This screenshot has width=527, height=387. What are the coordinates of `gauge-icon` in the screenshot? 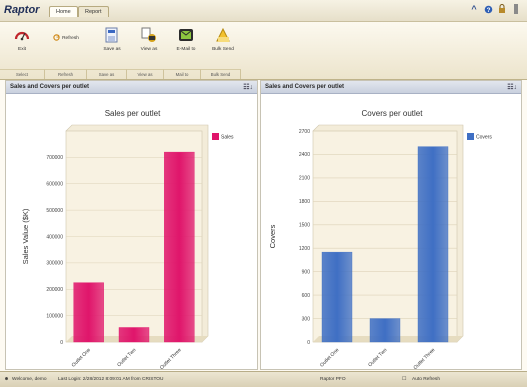 It's located at (22, 35).